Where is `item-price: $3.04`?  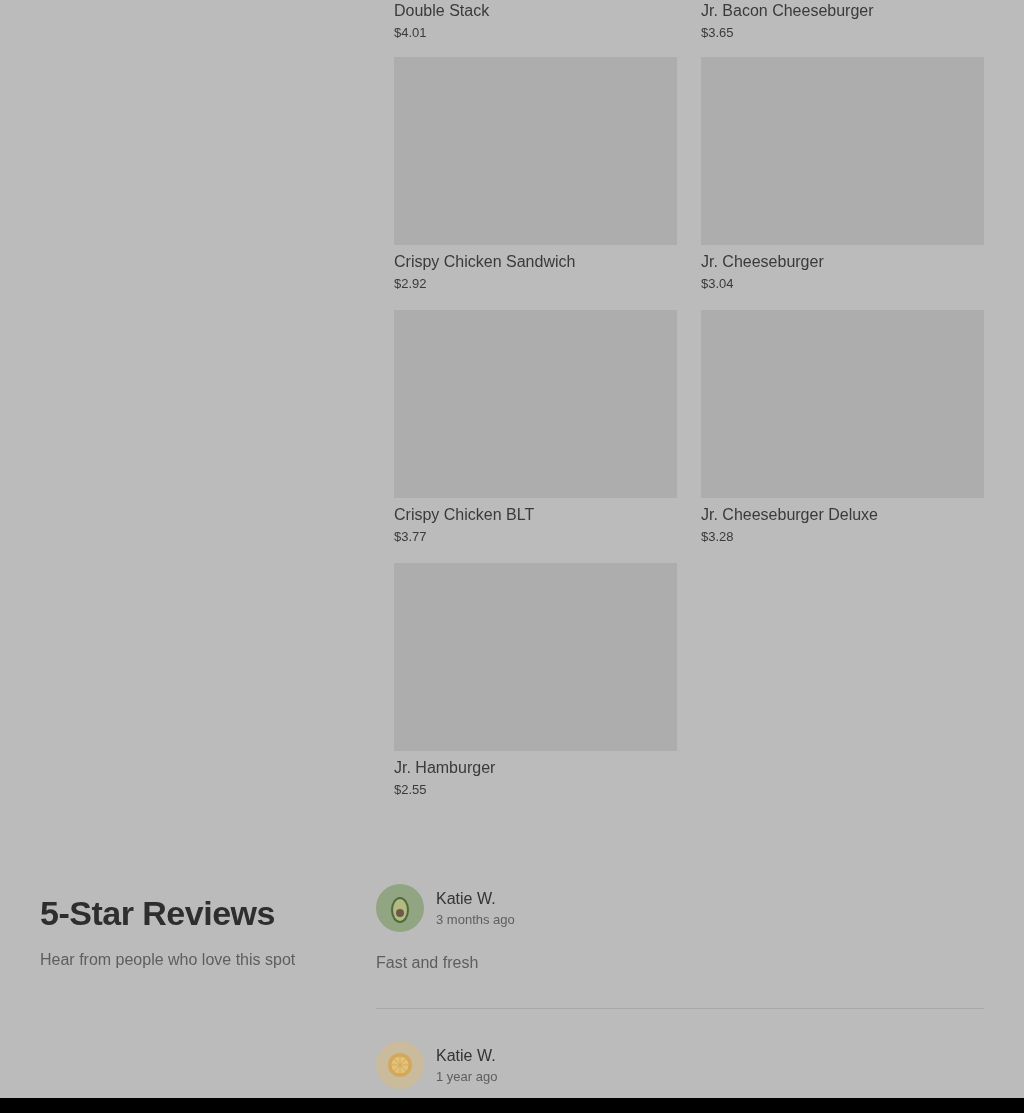 item-price: $3.04 is located at coordinates (717, 284).